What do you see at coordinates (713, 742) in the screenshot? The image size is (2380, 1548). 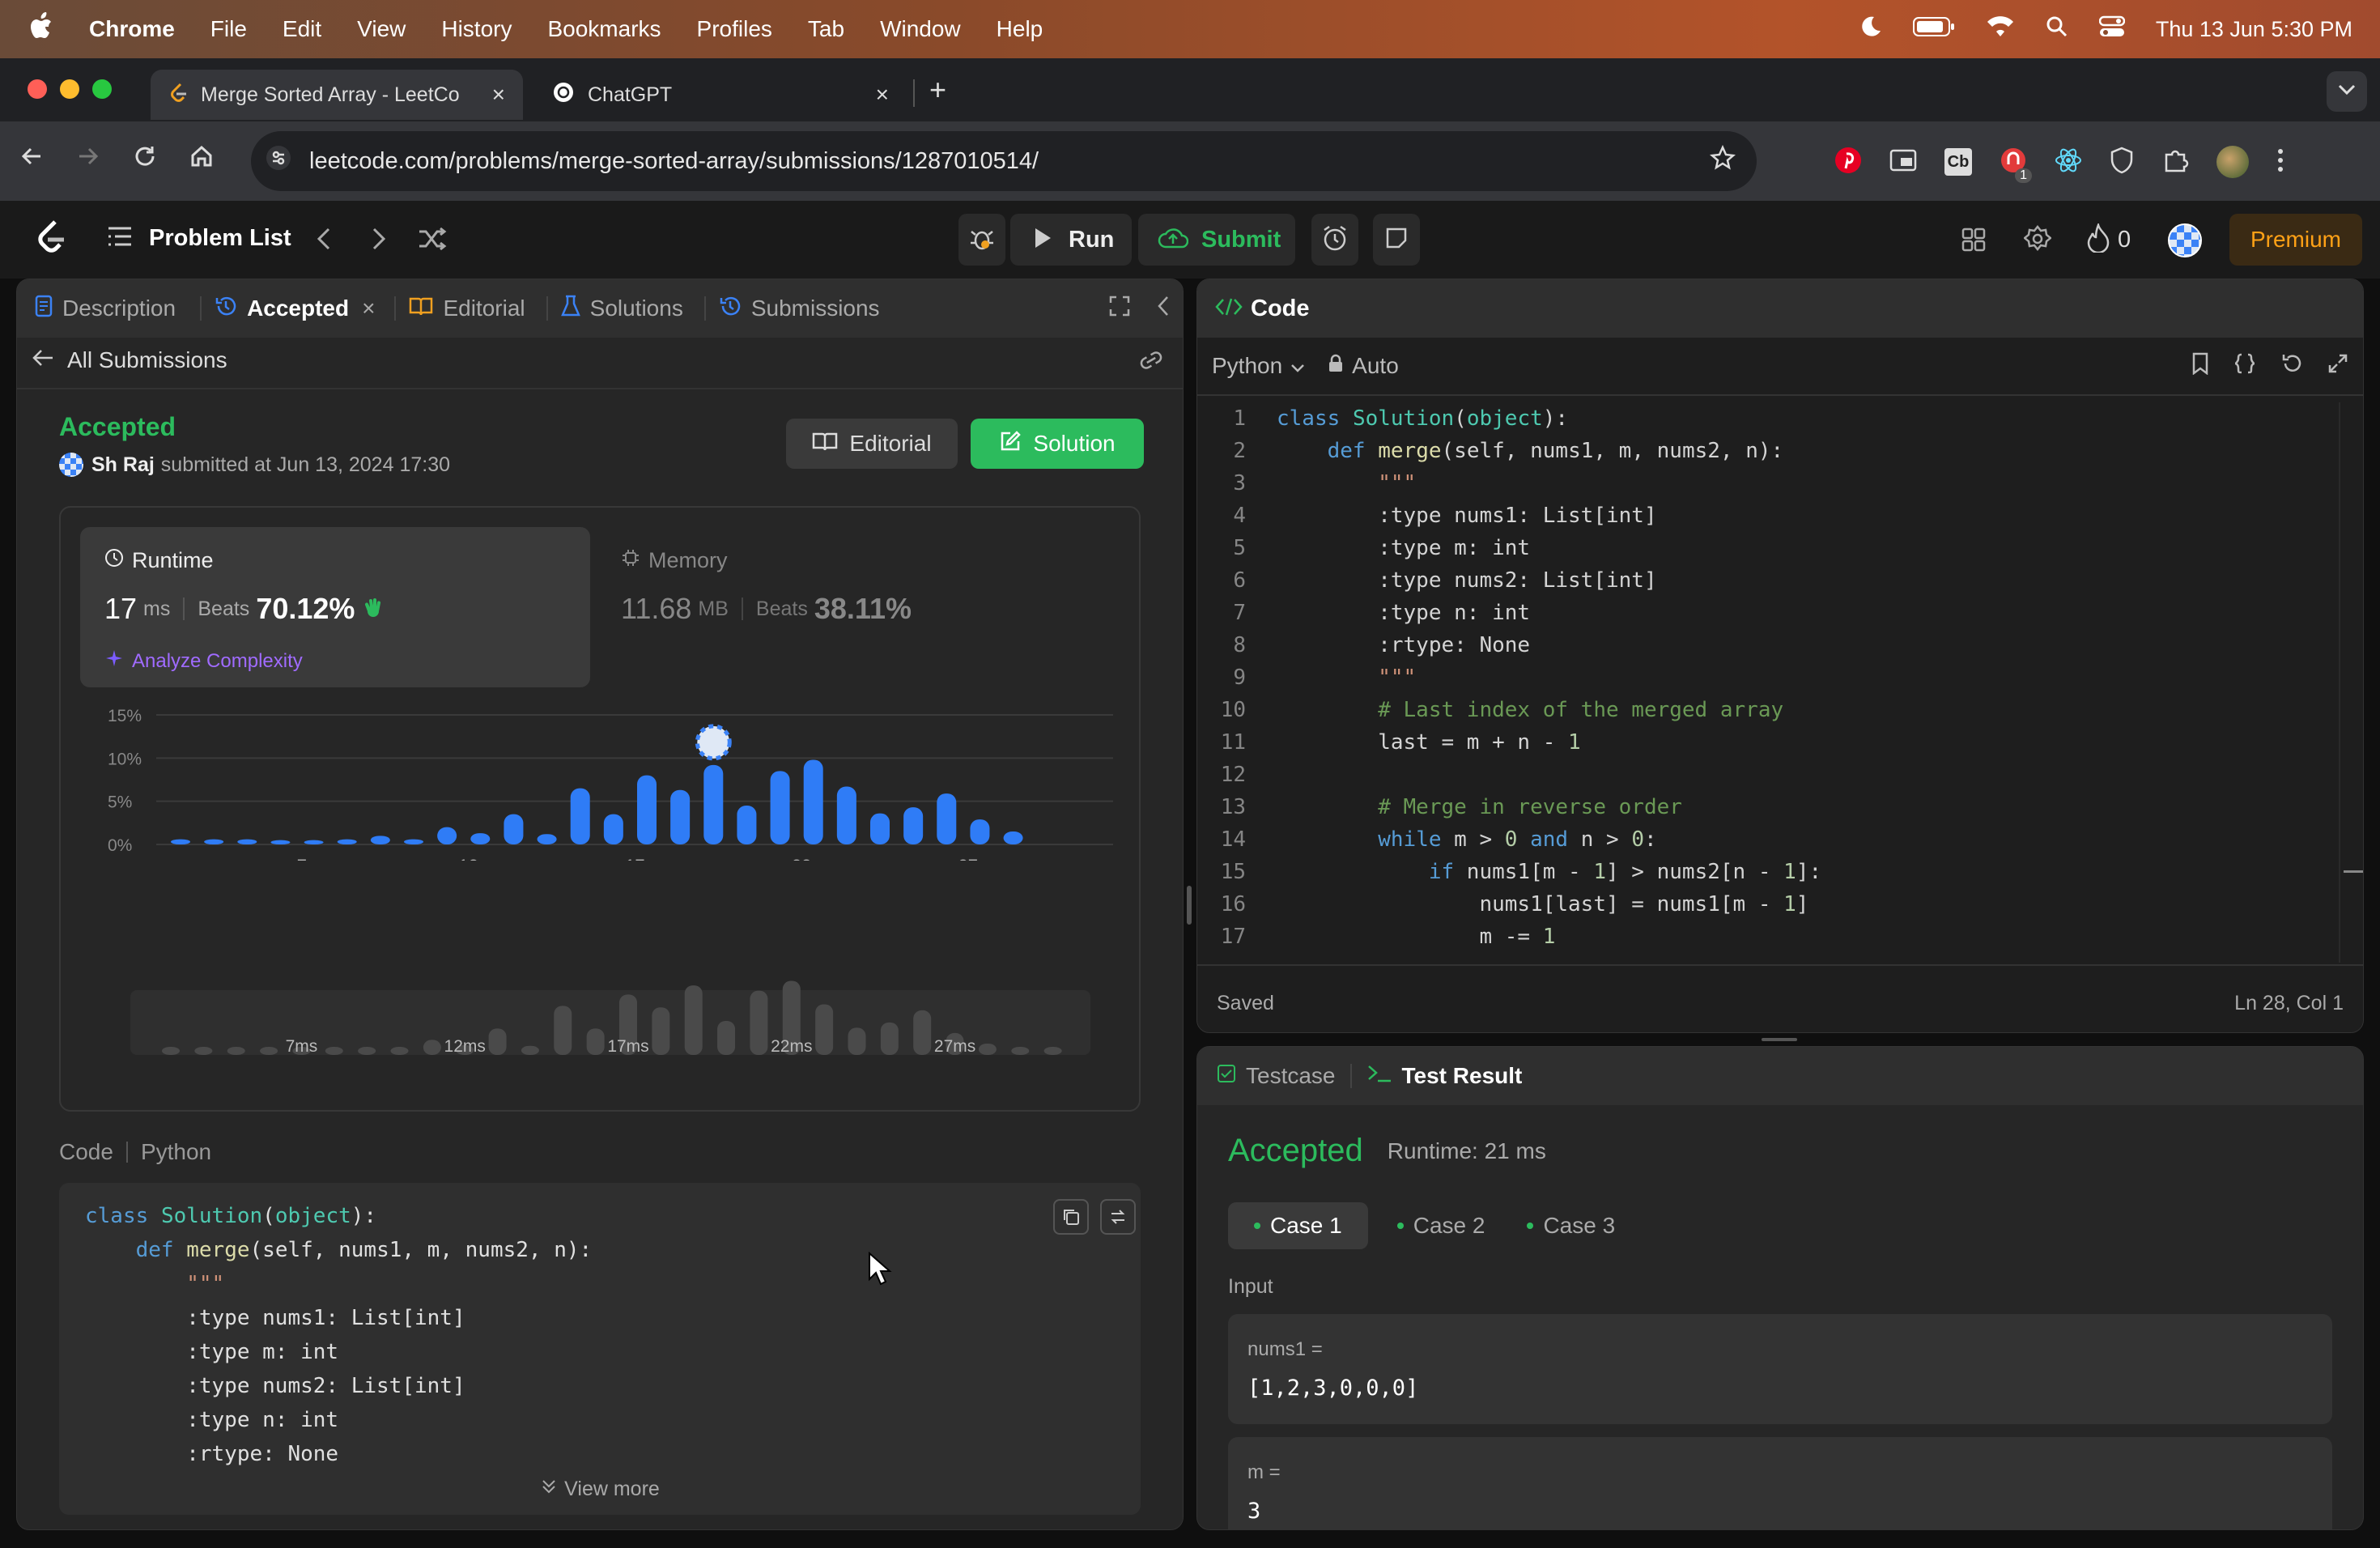 I see `your-submission-avatar-marker` at bounding box center [713, 742].